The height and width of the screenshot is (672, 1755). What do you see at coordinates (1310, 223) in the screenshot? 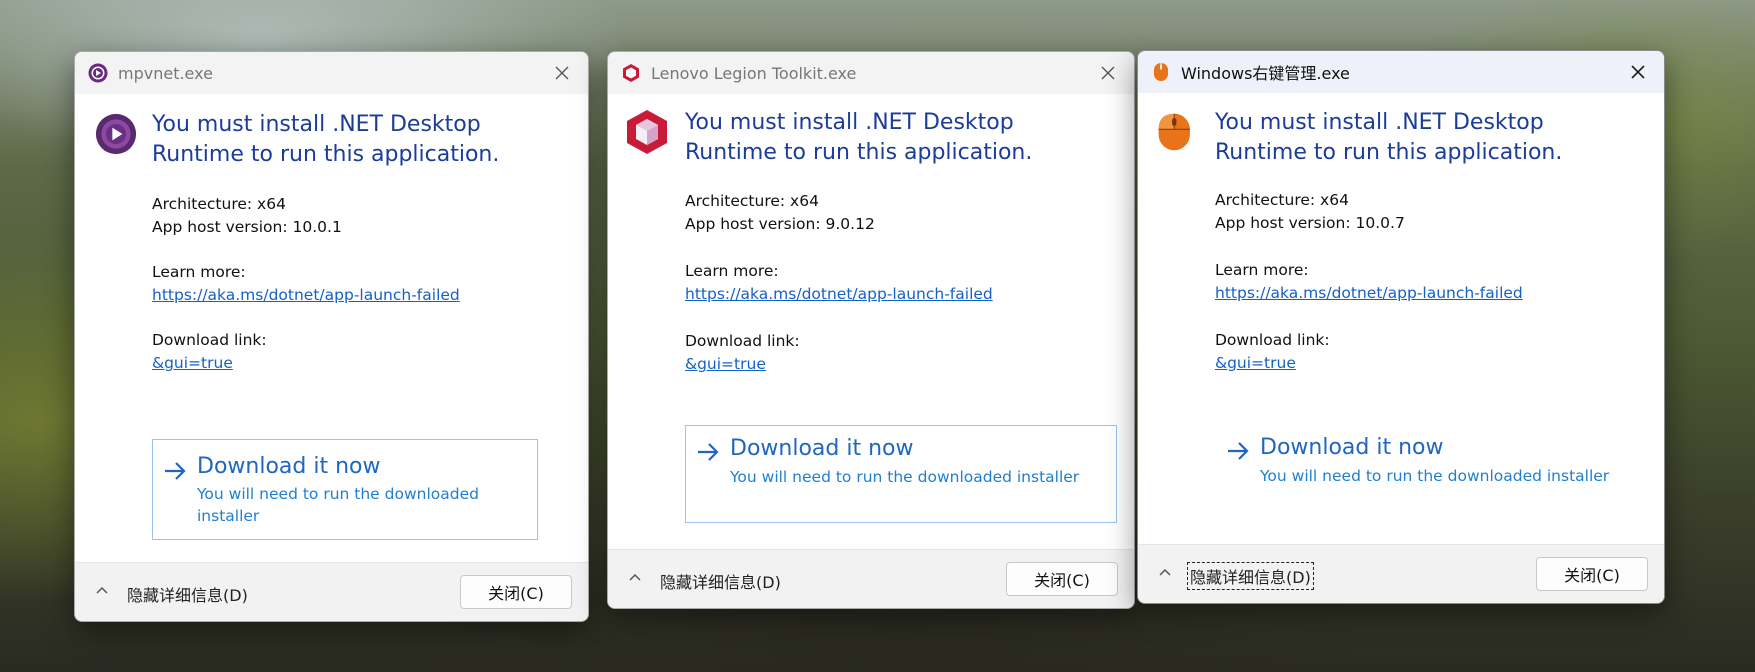
I see `host-version-text: App host version: 10.0.7` at bounding box center [1310, 223].